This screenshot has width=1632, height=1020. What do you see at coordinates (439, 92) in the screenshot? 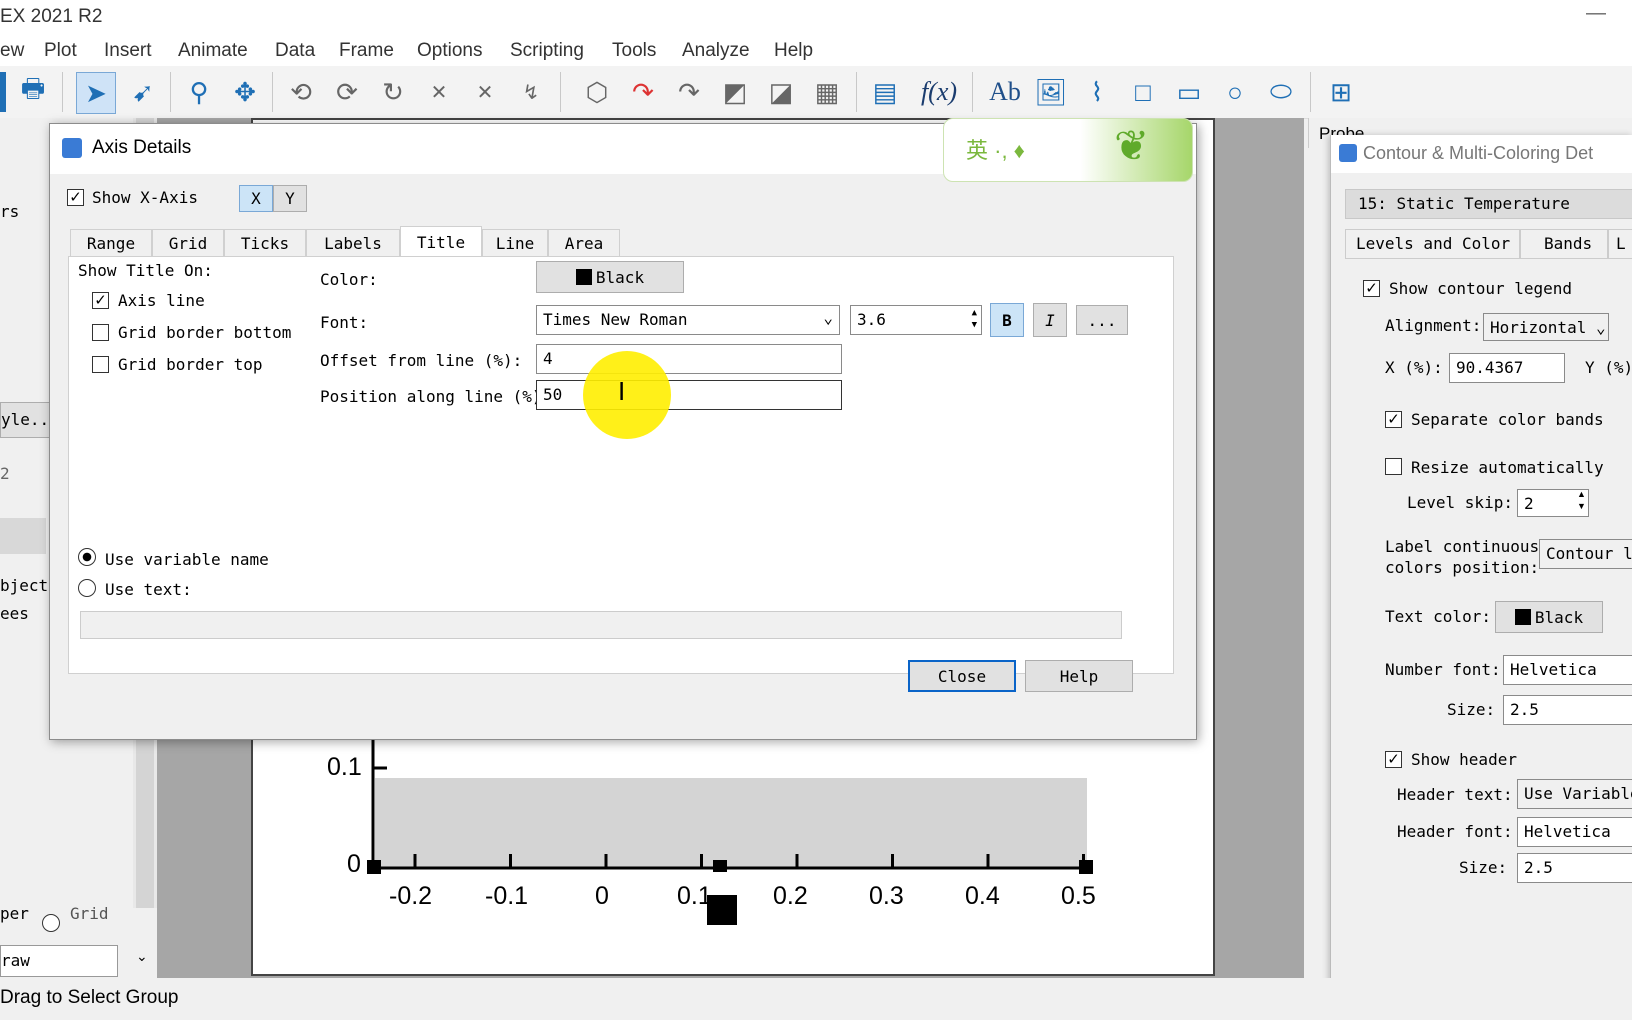
I see `rotate-x-icon: ✕` at bounding box center [439, 92].